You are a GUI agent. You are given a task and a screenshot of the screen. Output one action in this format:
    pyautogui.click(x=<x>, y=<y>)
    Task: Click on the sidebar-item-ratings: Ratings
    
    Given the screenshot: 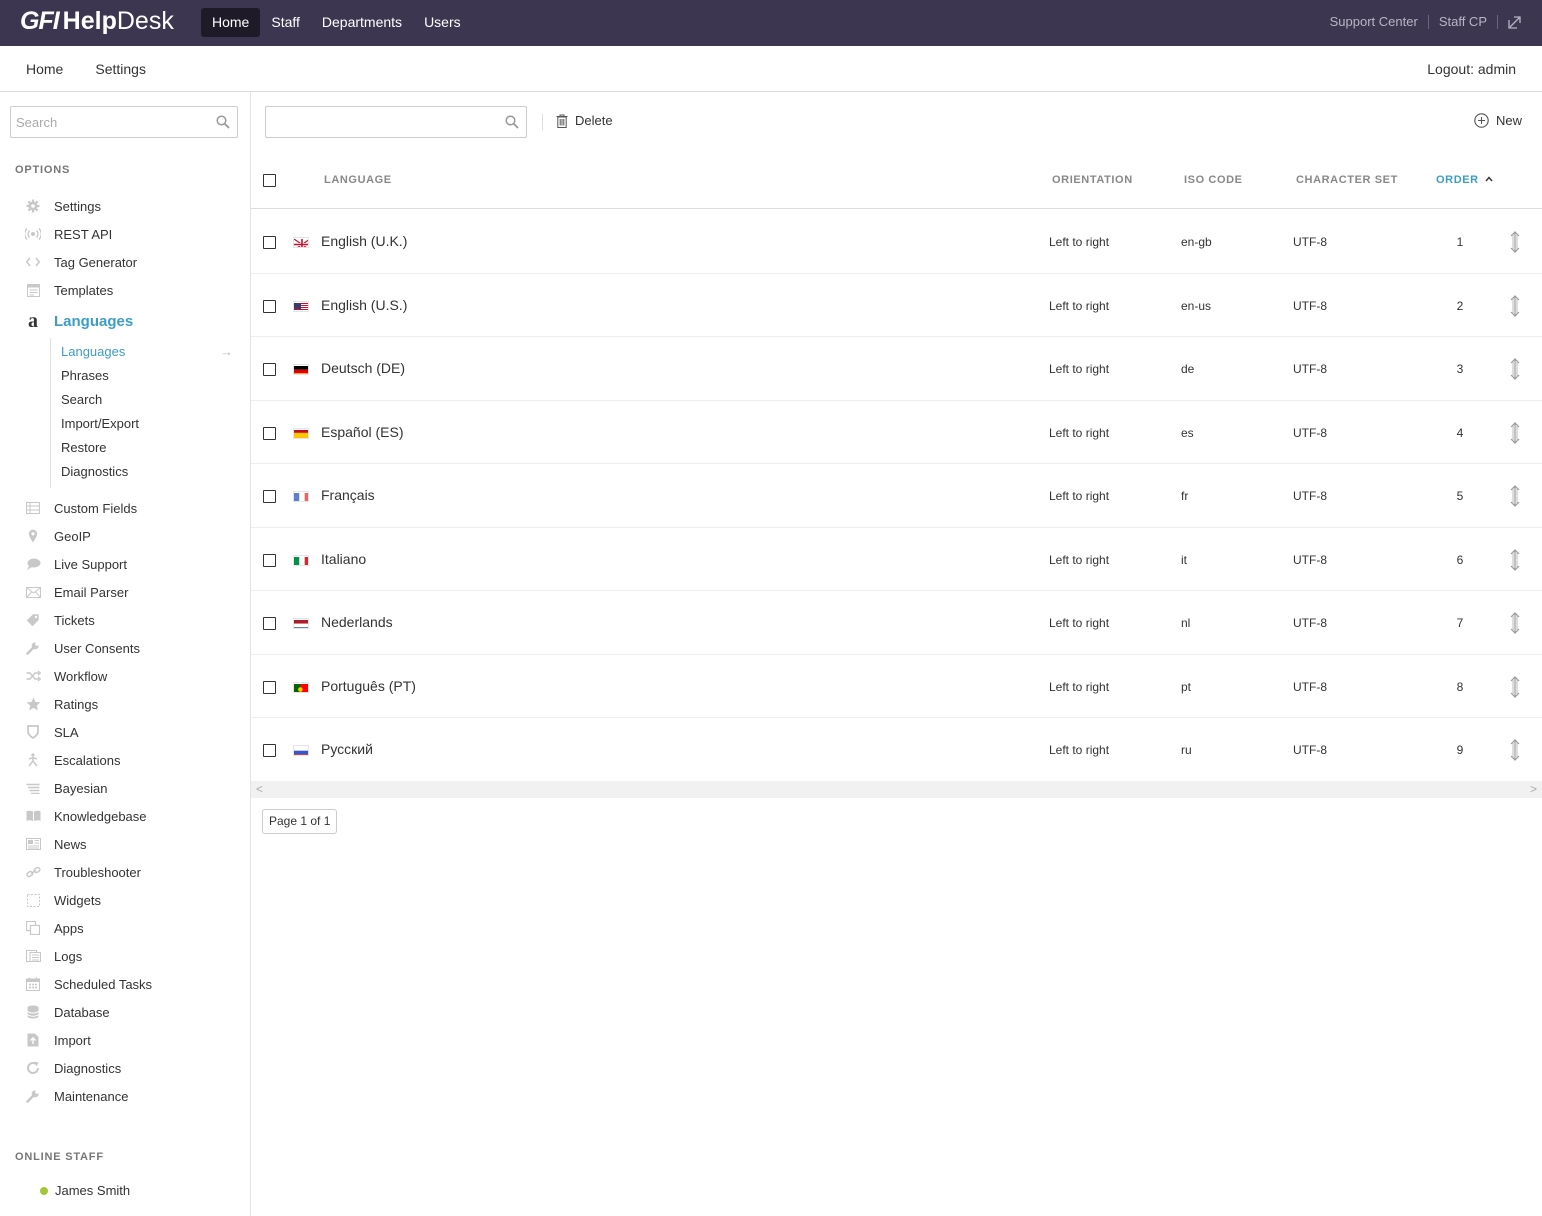 What is the action you would take?
    pyautogui.click(x=125, y=704)
    